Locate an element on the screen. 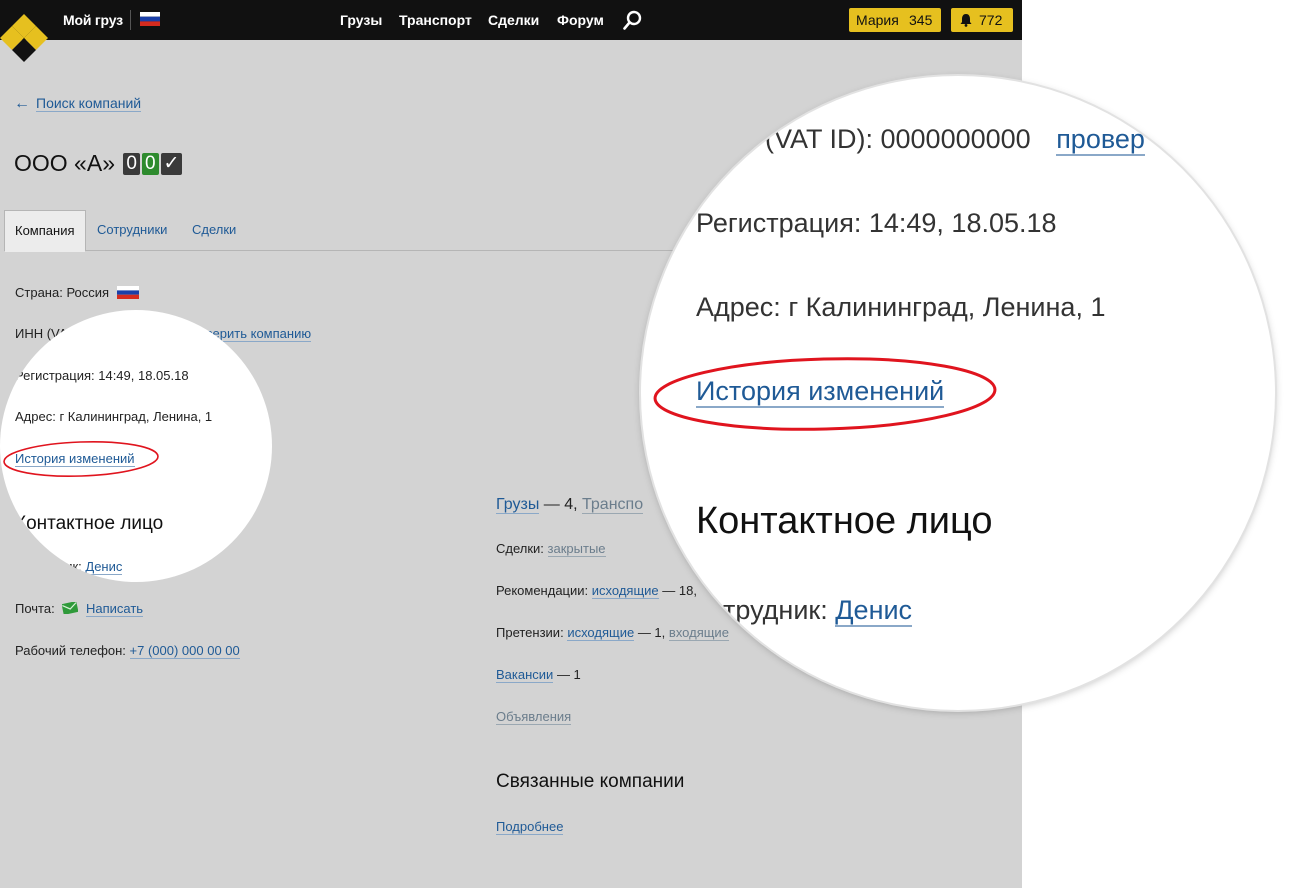  ads-row: Объявления is located at coordinates (534, 717).